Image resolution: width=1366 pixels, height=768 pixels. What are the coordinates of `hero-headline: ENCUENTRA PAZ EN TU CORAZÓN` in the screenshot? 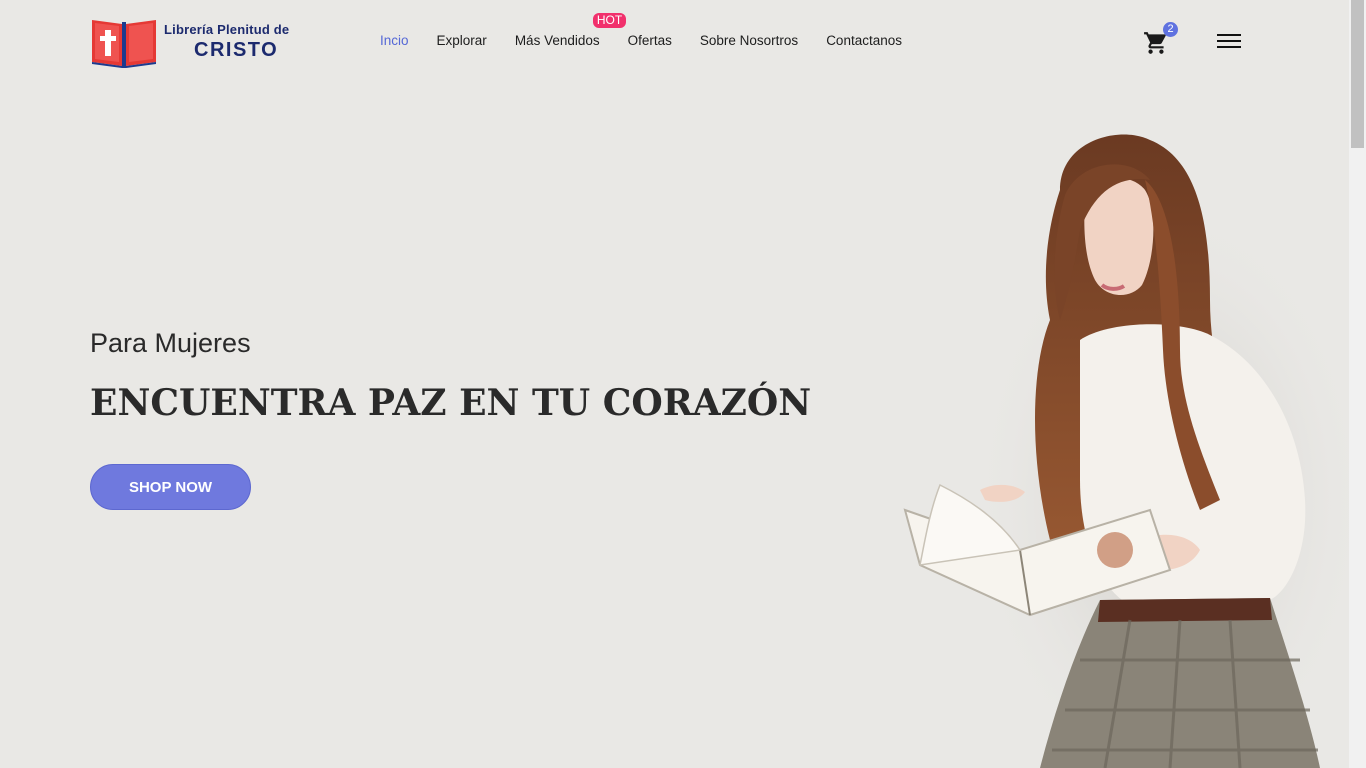 It's located at (451, 403).